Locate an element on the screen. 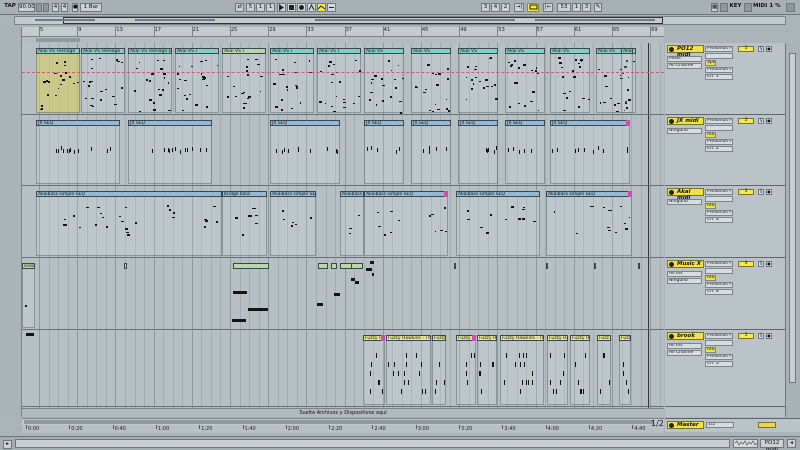 The image size is (800, 450). arrangement-vertical-scrollbar is located at coordinates (792, 230).